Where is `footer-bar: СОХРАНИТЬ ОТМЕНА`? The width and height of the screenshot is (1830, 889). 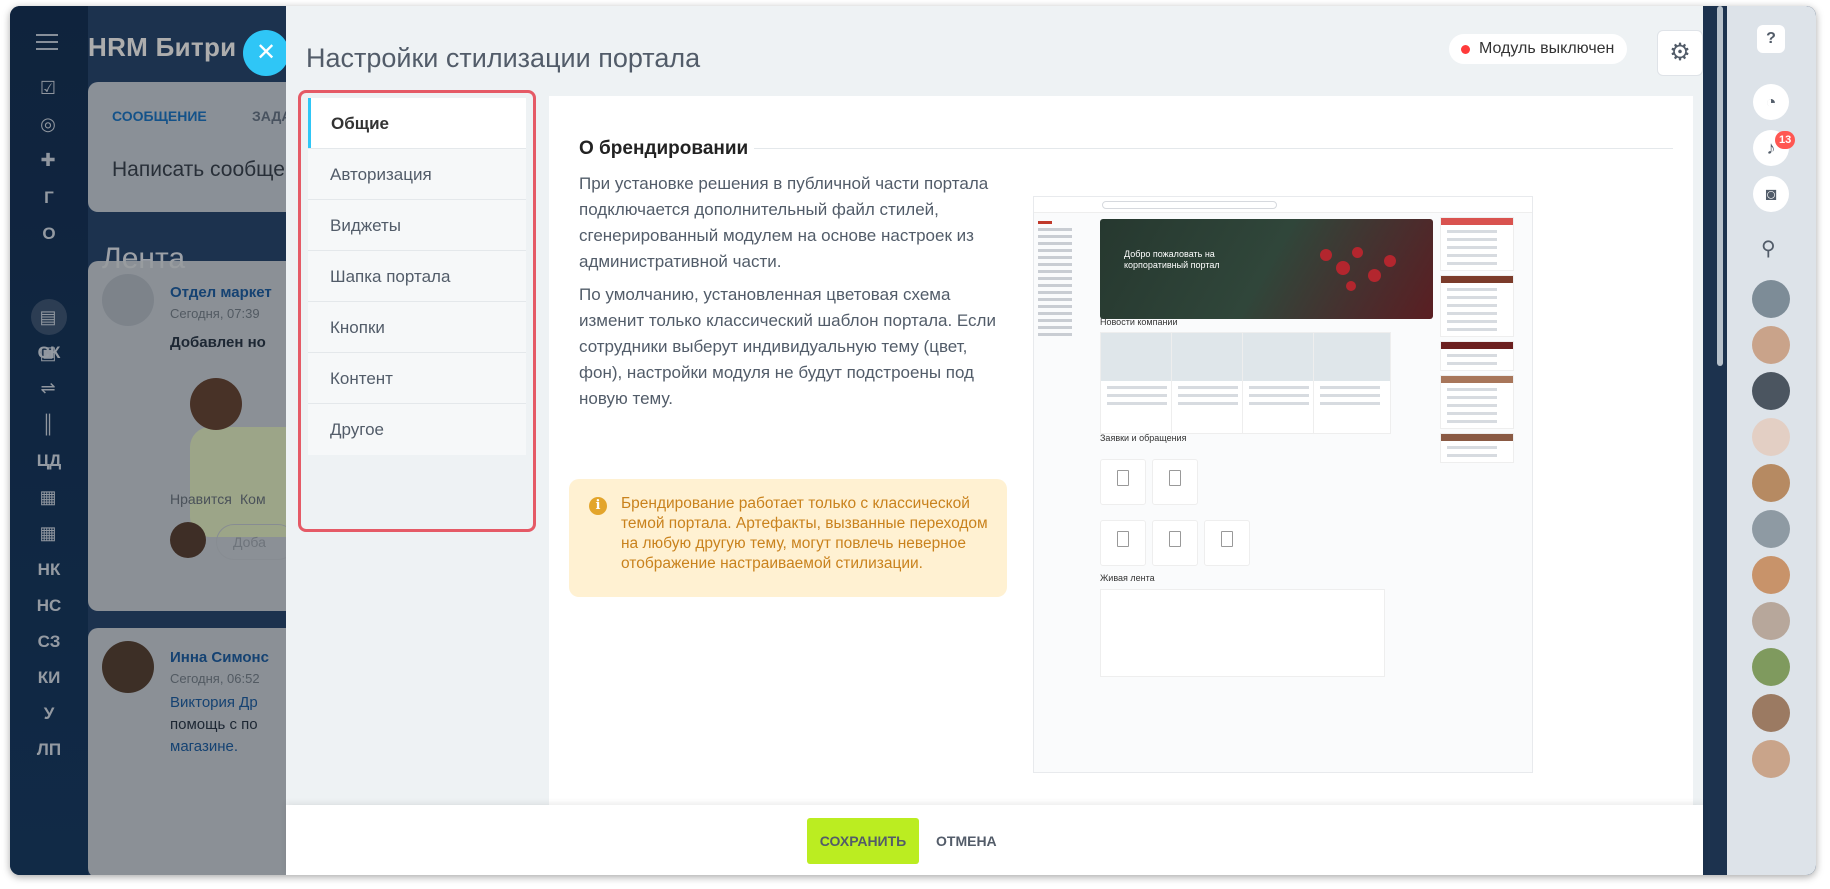
footer-bar: СОХРАНИТЬ ОТМЕНА is located at coordinates (994, 840).